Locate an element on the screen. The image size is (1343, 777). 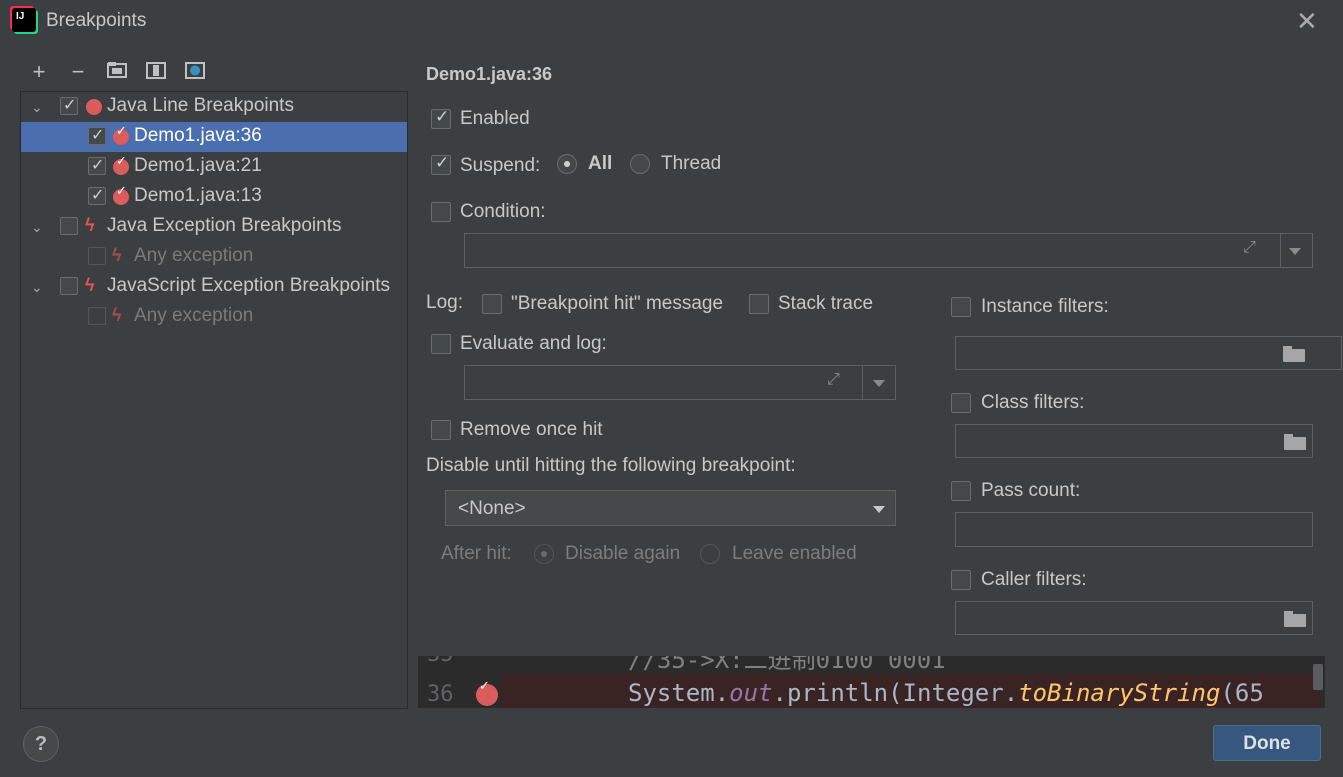
suspend-thread-radio is located at coordinates (640, 164).